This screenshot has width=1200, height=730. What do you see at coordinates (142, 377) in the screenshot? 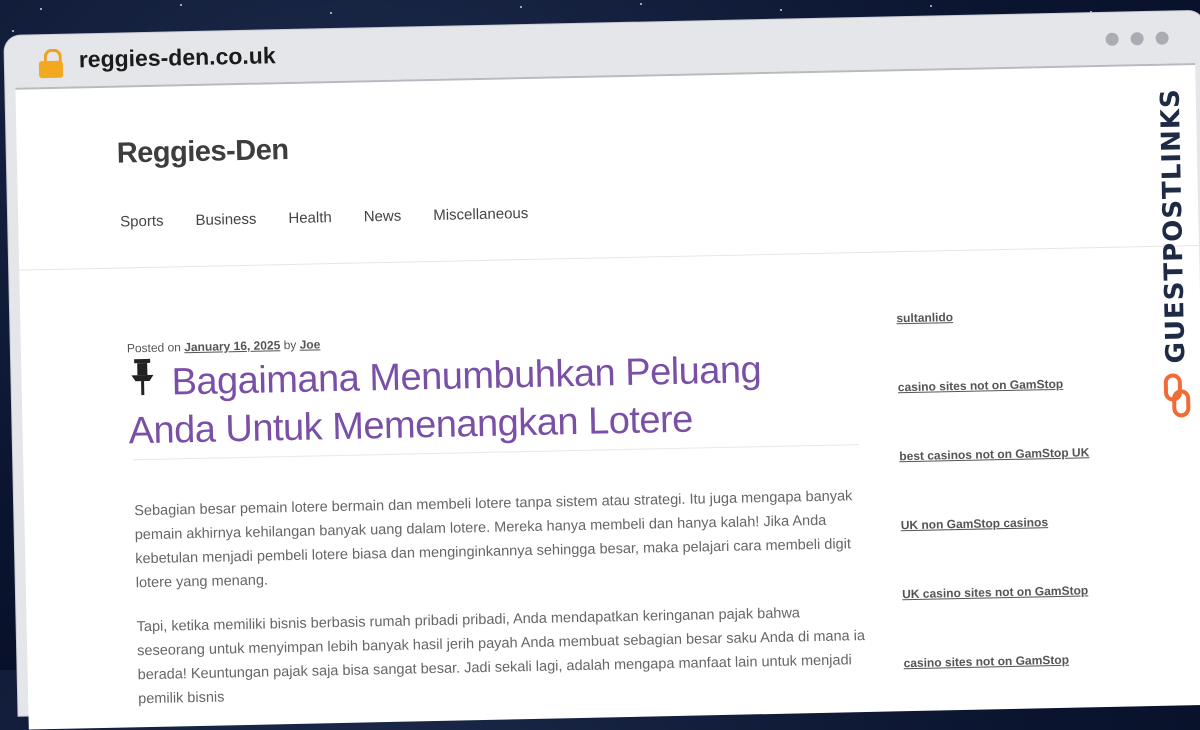
I see `pushpin-icon` at bounding box center [142, 377].